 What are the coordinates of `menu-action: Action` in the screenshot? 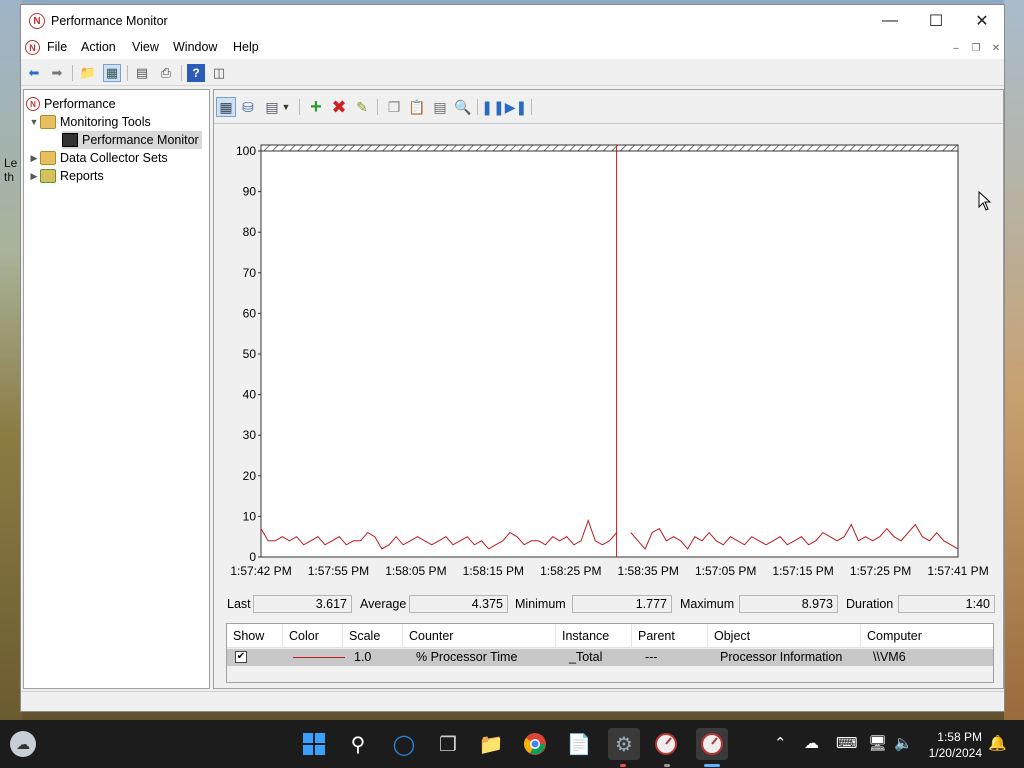 It's located at (98, 47).